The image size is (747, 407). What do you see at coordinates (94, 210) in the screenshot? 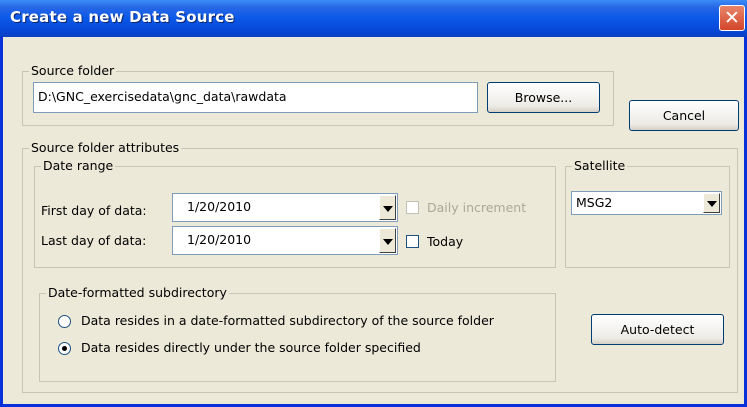
I see `first-day-label: First day of data:` at bounding box center [94, 210].